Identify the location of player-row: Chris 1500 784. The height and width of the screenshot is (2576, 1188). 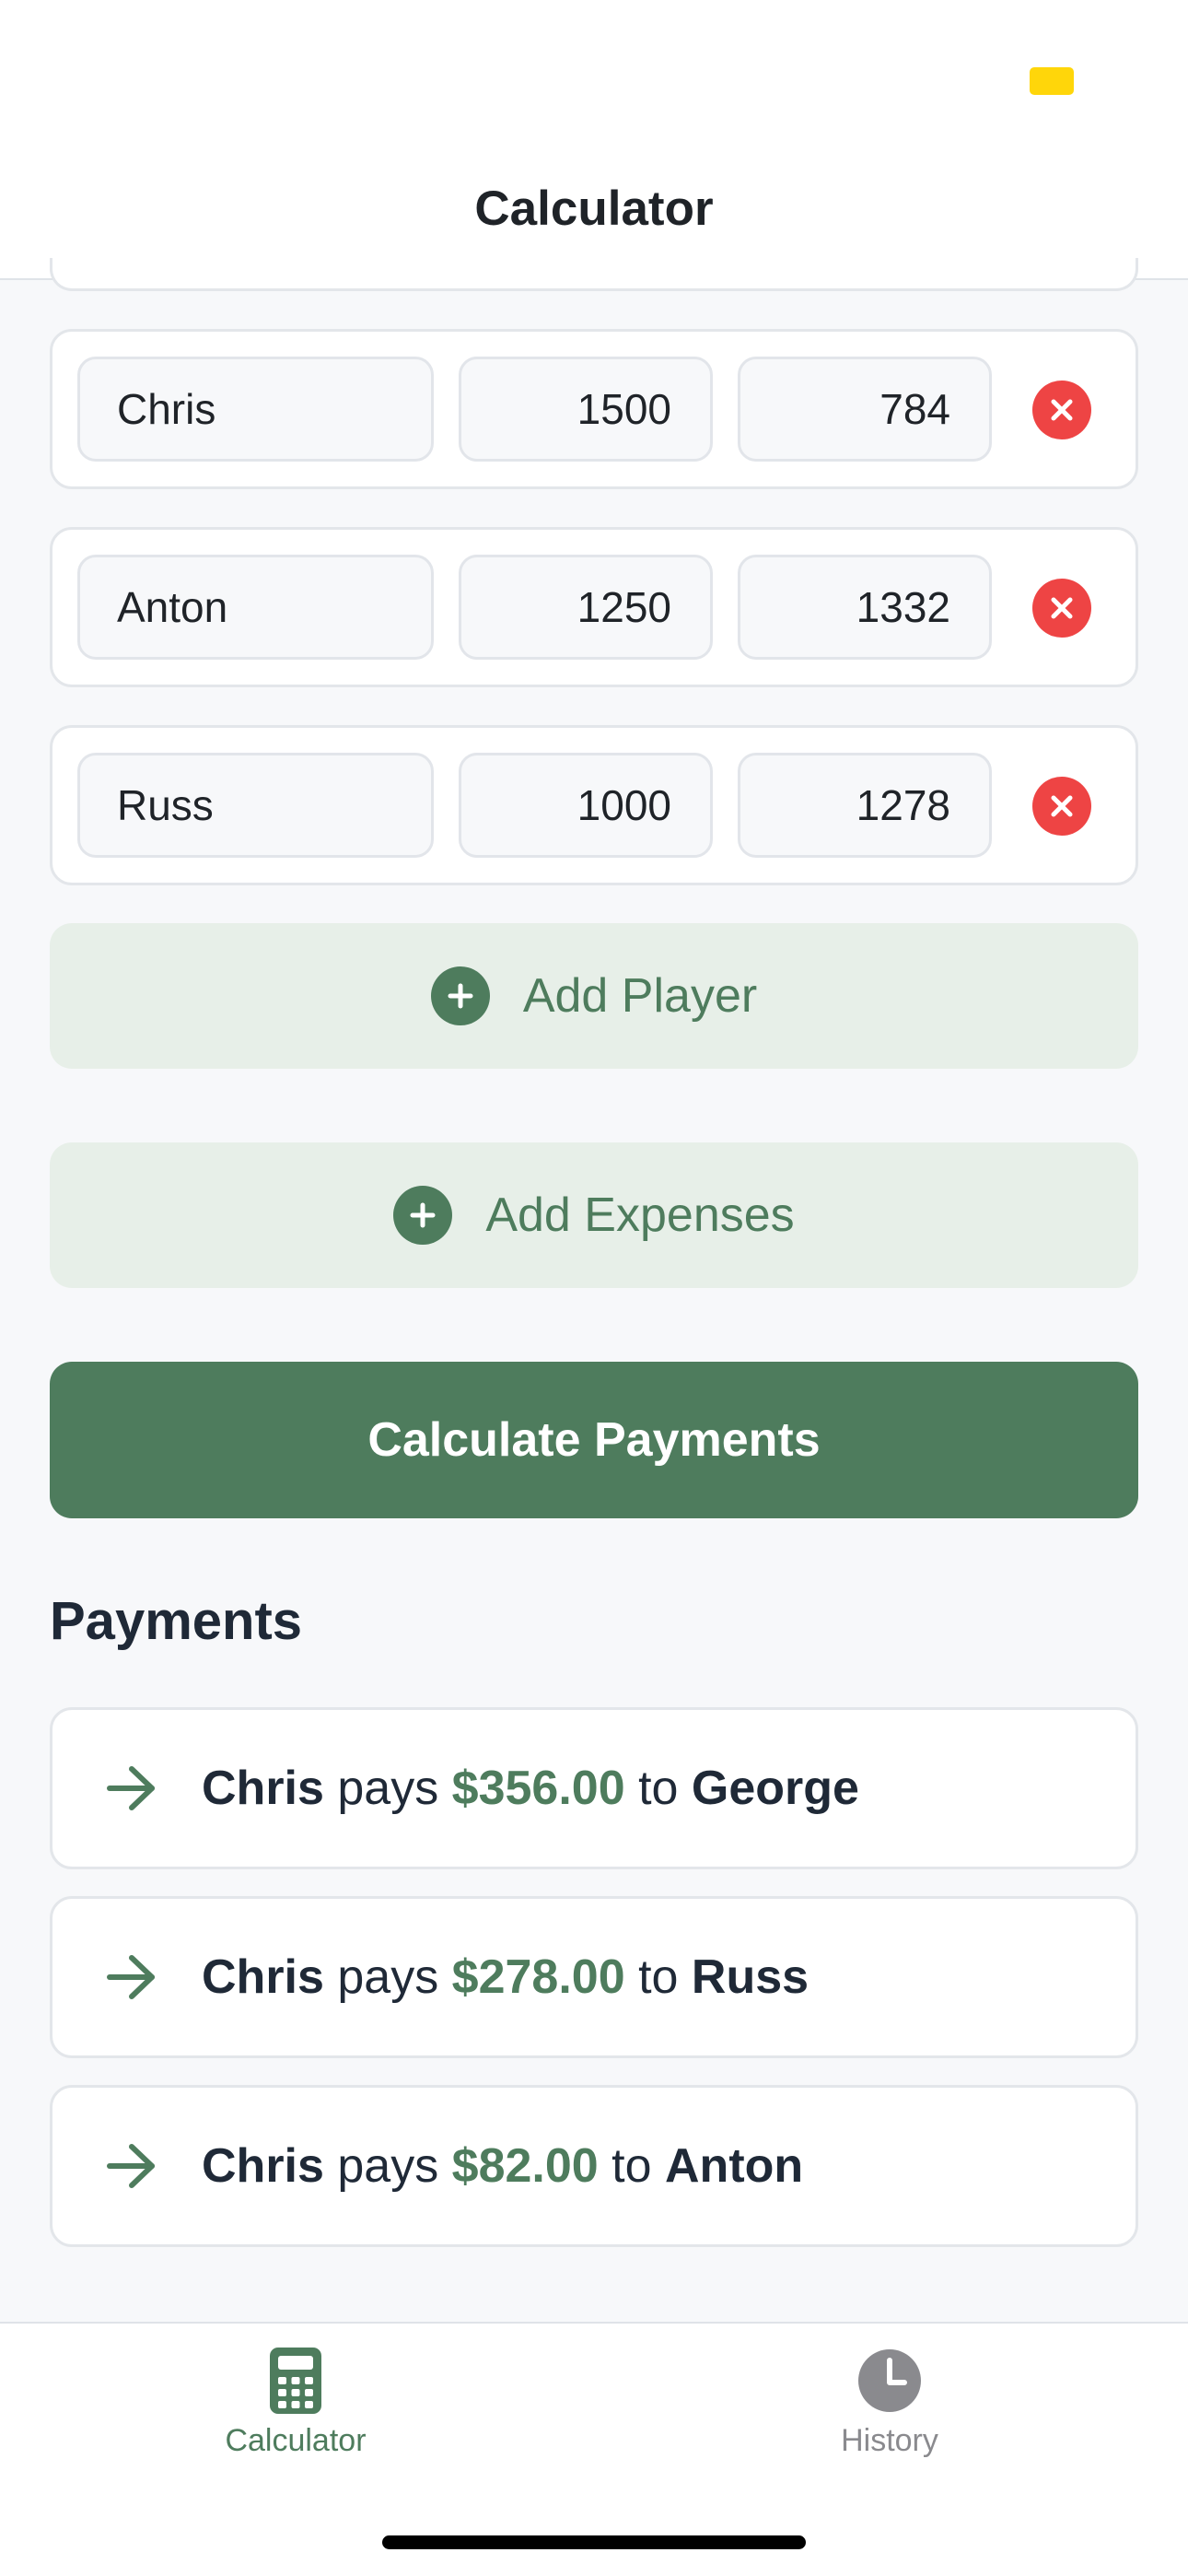
(594, 409).